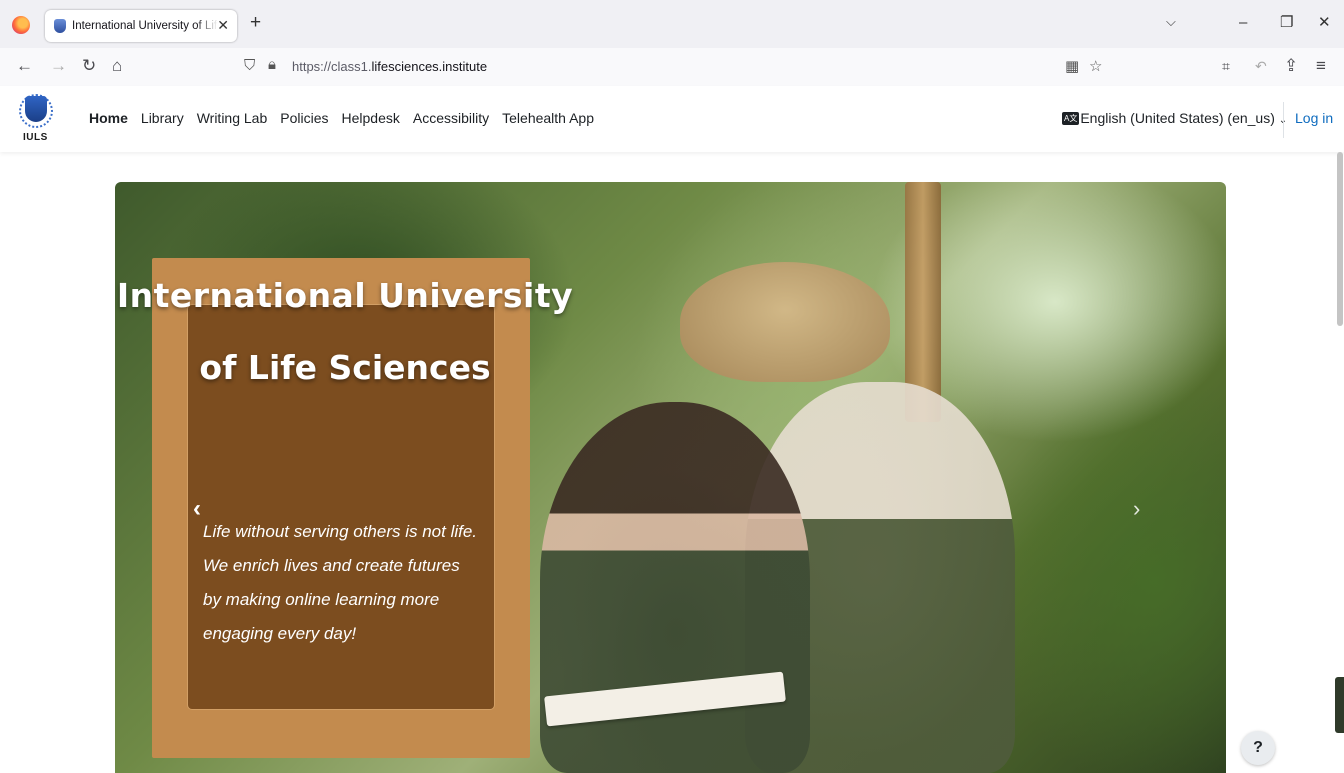  I want to click on undo-icon: ↶, so click(1261, 66).